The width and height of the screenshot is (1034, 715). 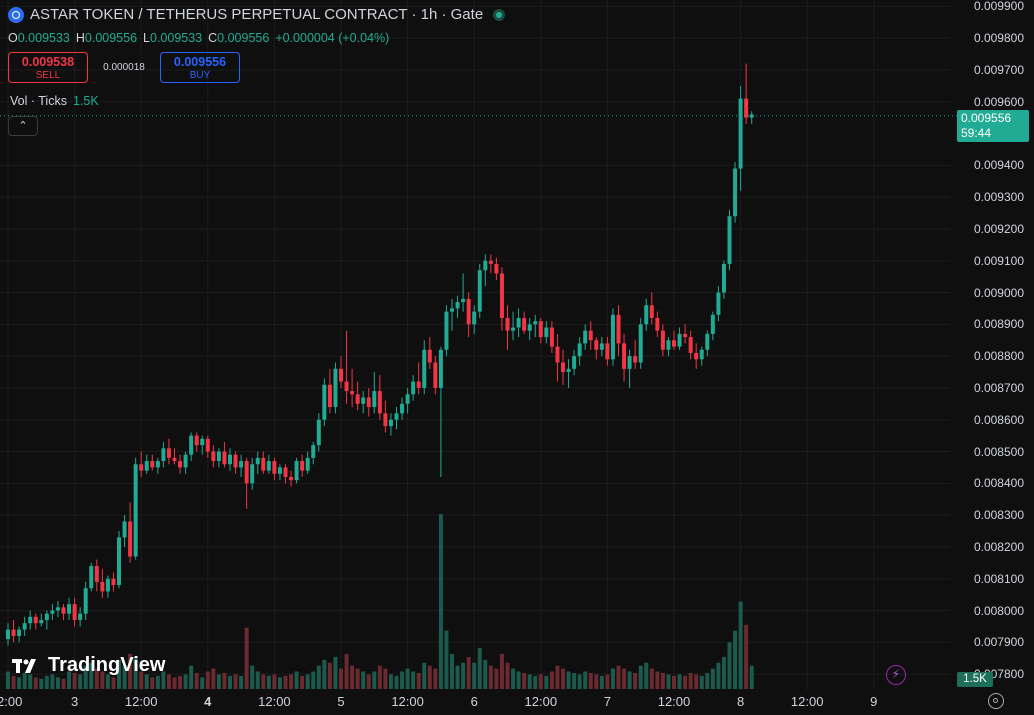 What do you see at coordinates (200, 67) in the screenshot?
I see `buy-button: 0.009556 BUY` at bounding box center [200, 67].